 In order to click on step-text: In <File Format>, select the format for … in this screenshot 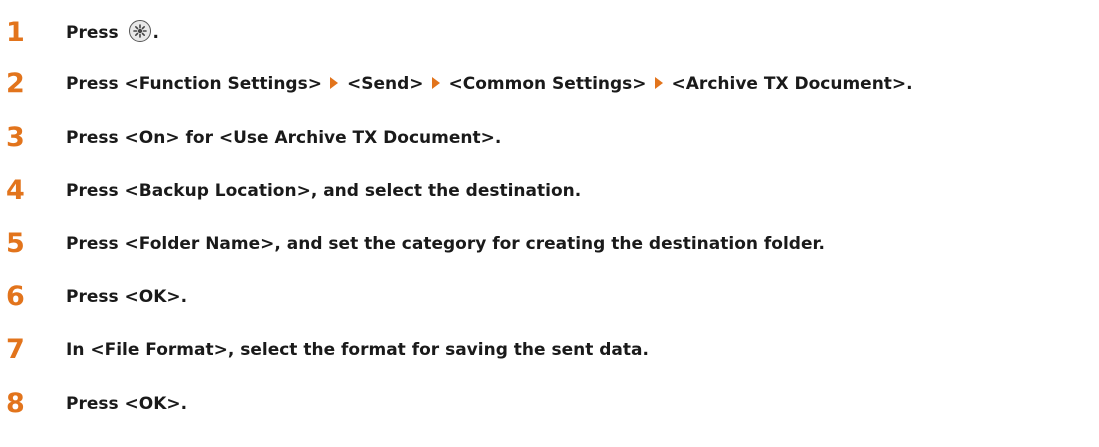, I will do `click(357, 350)`.